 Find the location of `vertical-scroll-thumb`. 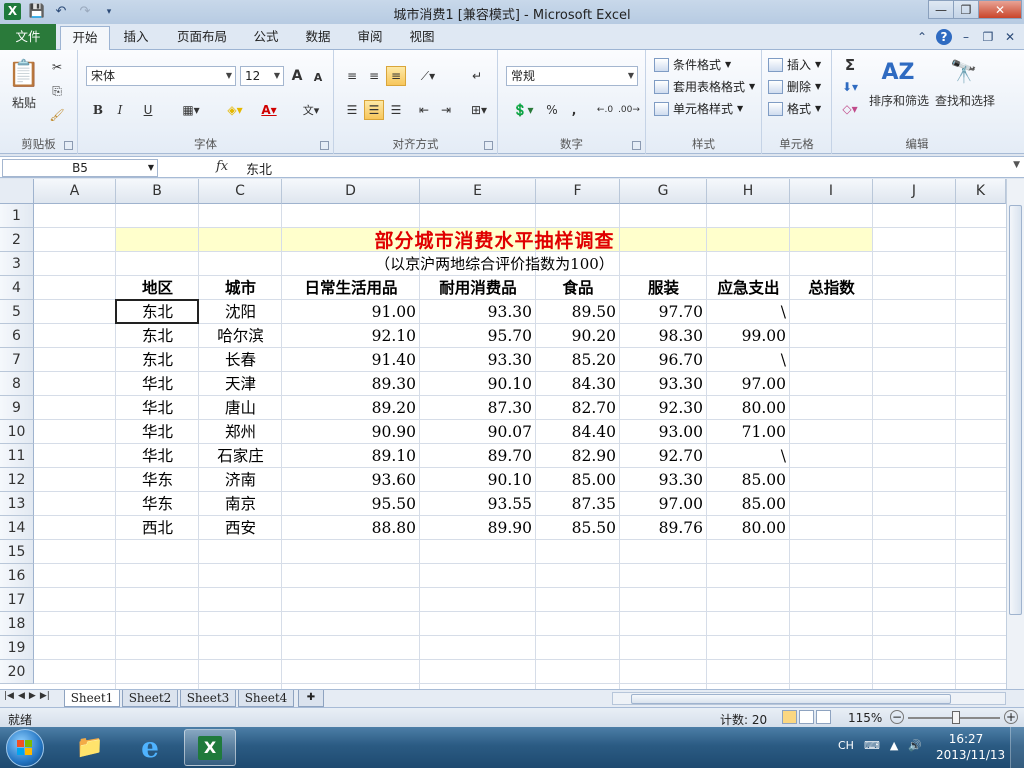

vertical-scroll-thumb is located at coordinates (1015, 410).